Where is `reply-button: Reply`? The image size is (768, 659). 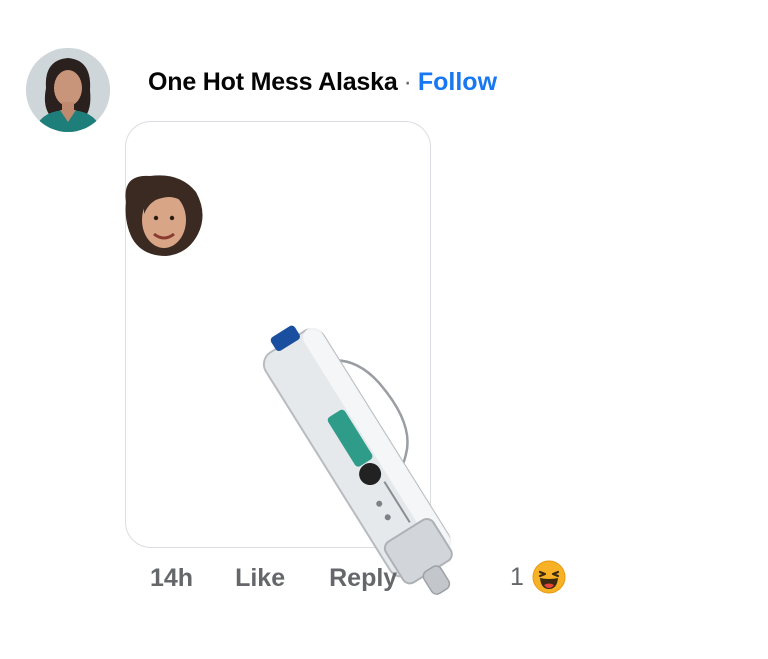 reply-button: Reply is located at coordinates (363, 578).